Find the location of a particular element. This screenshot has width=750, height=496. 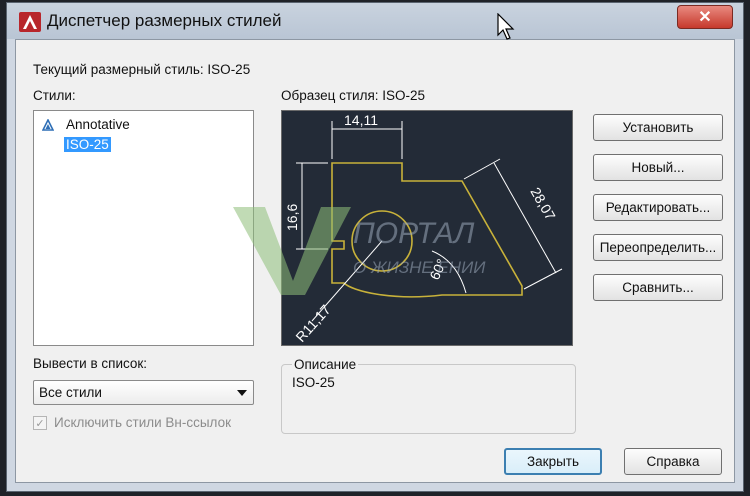

styles-list: Annotative ISO-25 is located at coordinates (143, 228).